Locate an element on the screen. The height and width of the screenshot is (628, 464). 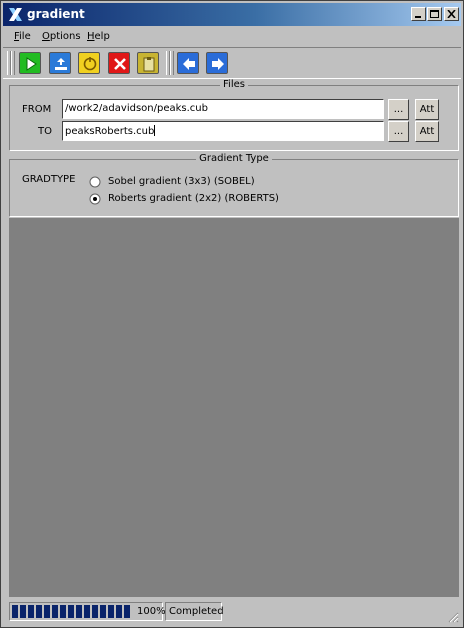
gradient-type-group-title: Gradient Type is located at coordinates (234, 158).